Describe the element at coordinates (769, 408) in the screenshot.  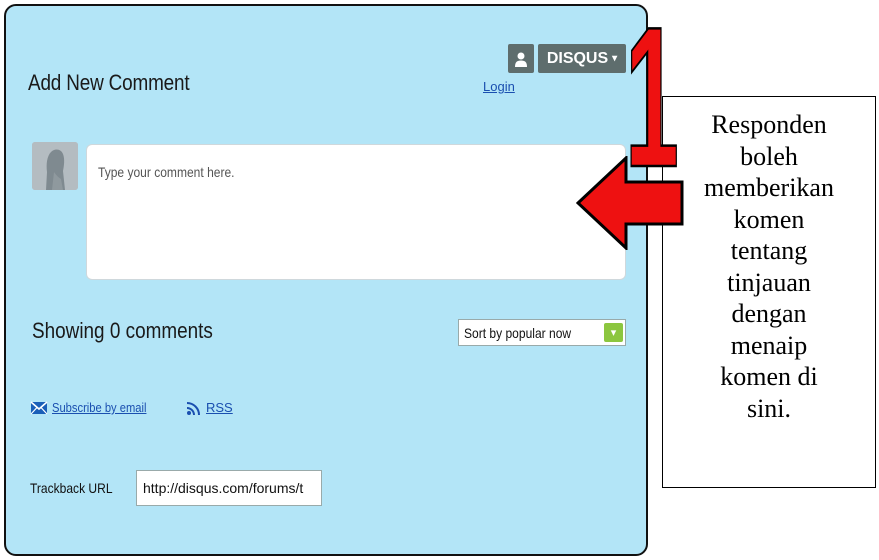
I see `callout-line: sini.` at that location.